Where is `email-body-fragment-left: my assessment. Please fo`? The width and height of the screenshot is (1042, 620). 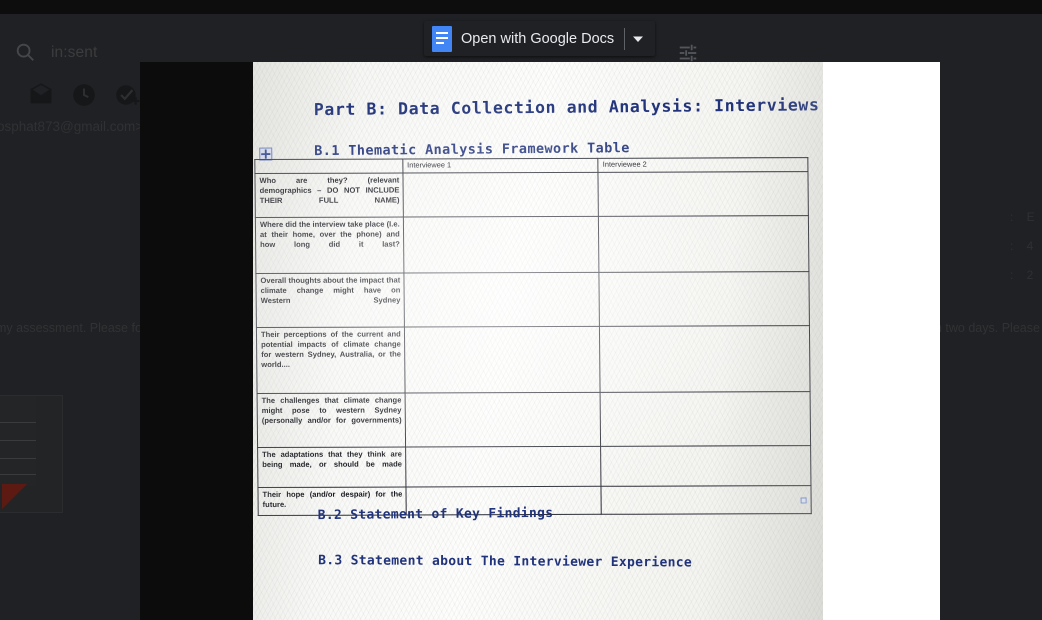
email-body-fragment-left: my assessment. Please fo is located at coordinates (71, 328).